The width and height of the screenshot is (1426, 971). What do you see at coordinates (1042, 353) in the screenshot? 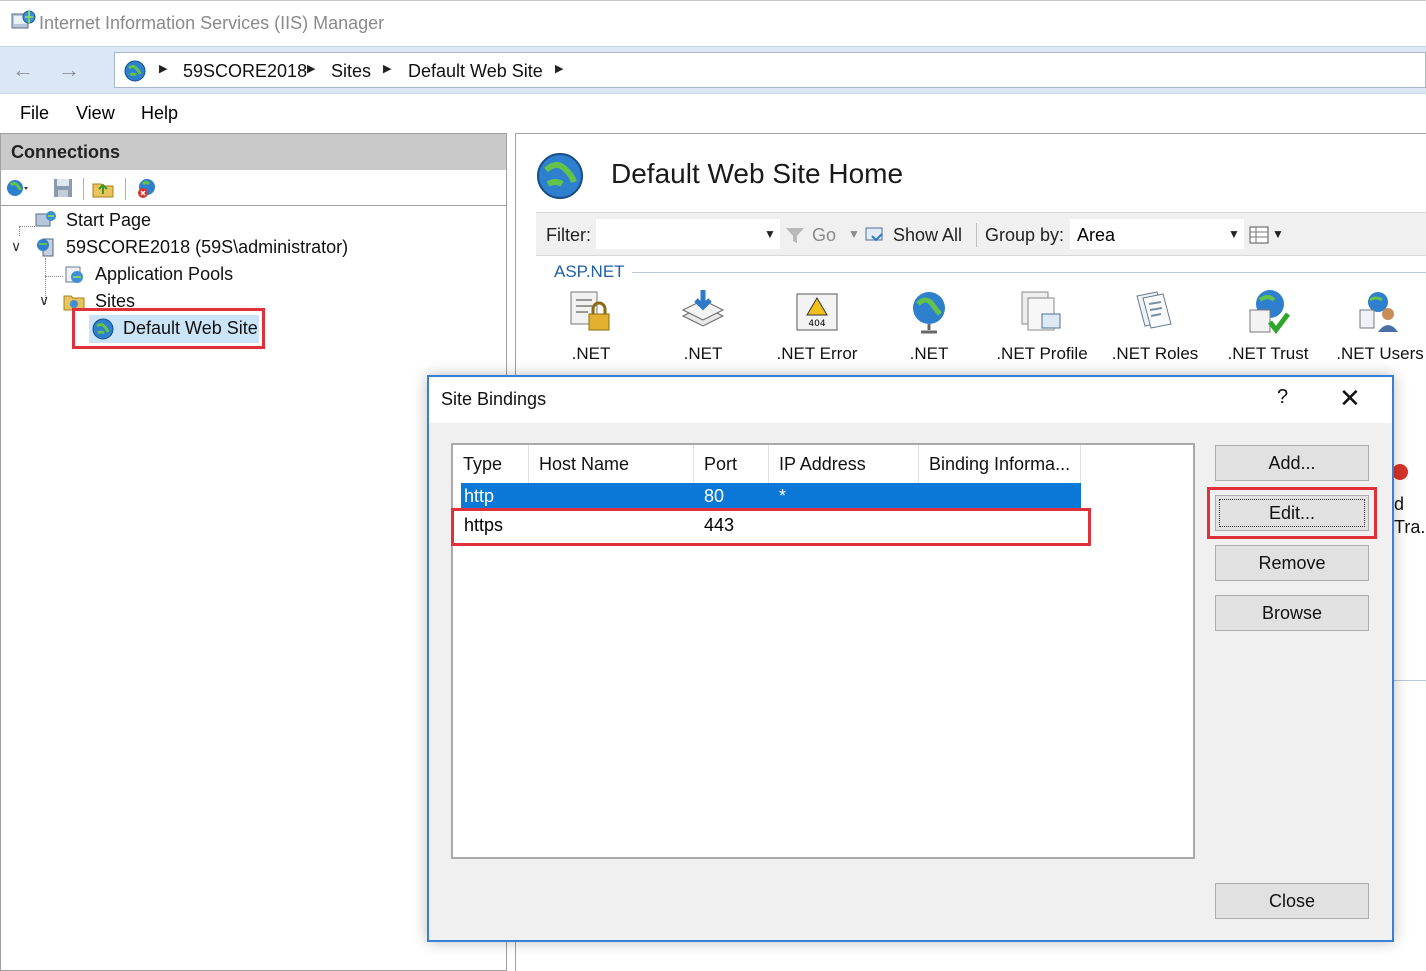
I see `feature-label: .NET Profile` at bounding box center [1042, 353].